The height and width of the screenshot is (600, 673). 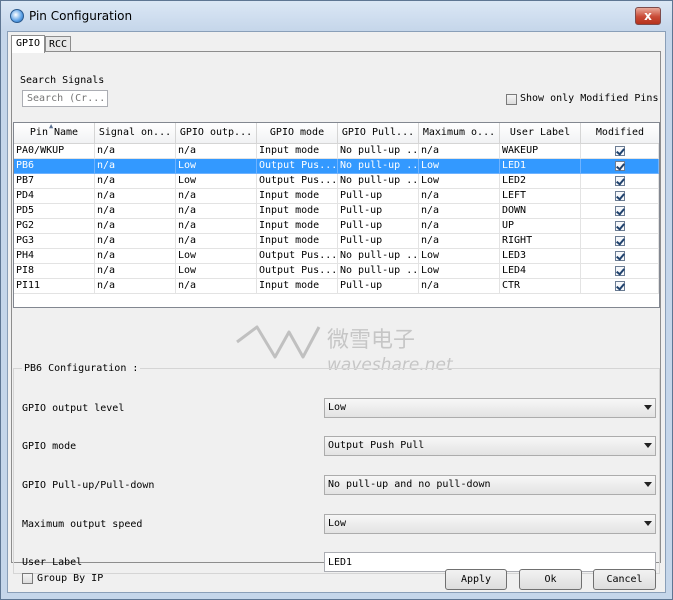 What do you see at coordinates (540, 196) in the screenshot?
I see `user-label-cell: LEFT` at bounding box center [540, 196].